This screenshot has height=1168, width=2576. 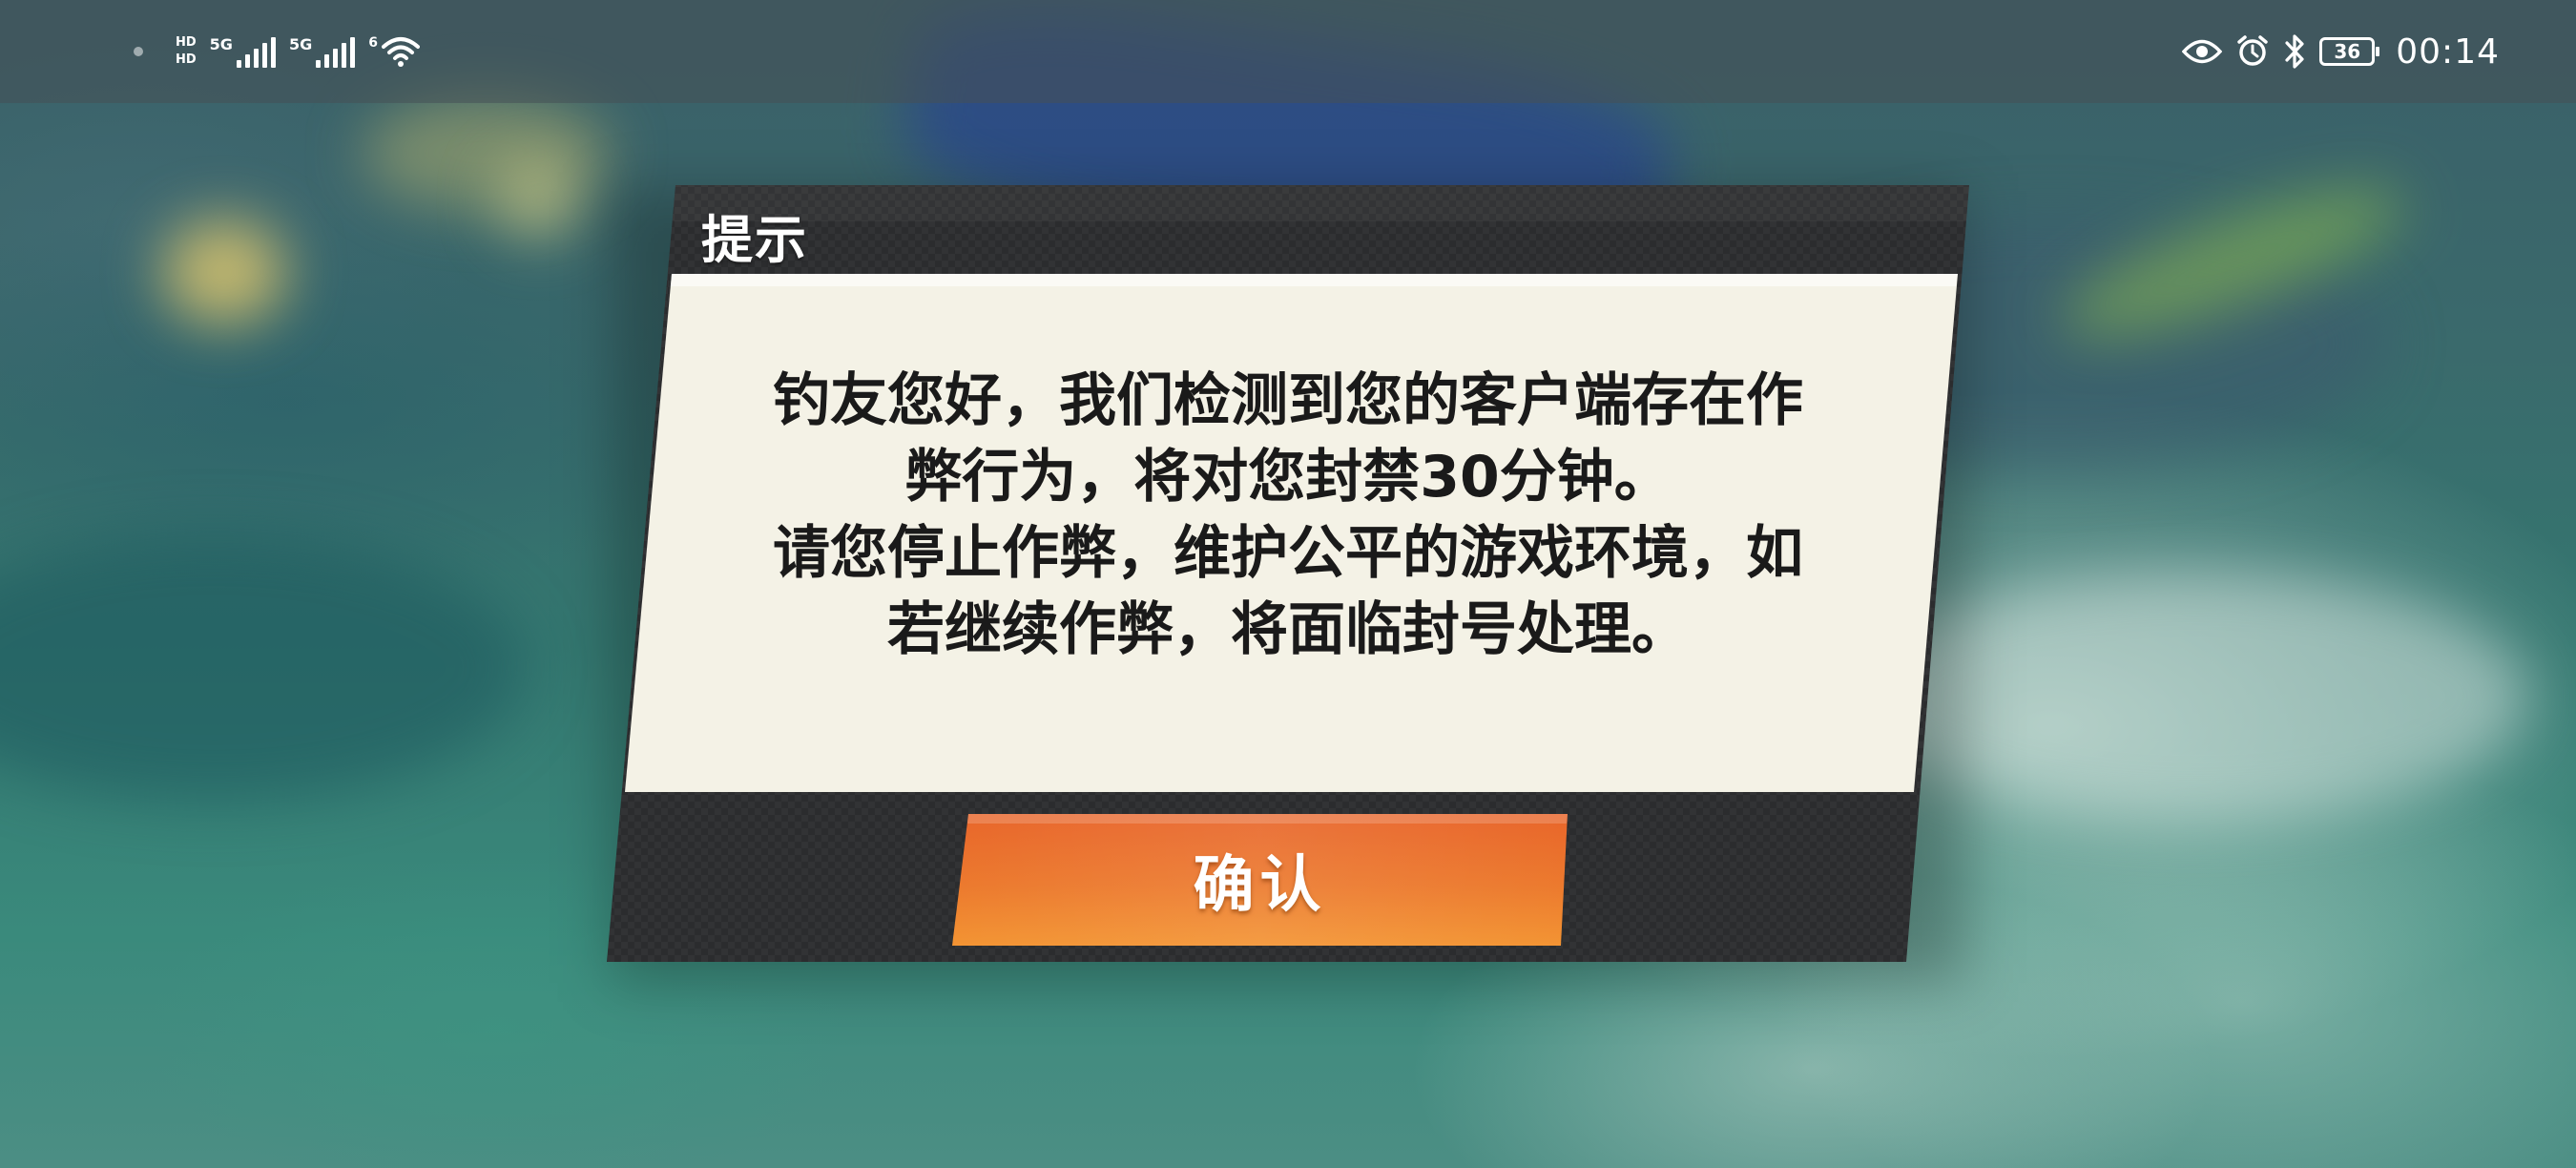 What do you see at coordinates (1288, 629) in the screenshot?
I see `message-line: 若继续作弊，将面临封号处理。` at bounding box center [1288, 629].